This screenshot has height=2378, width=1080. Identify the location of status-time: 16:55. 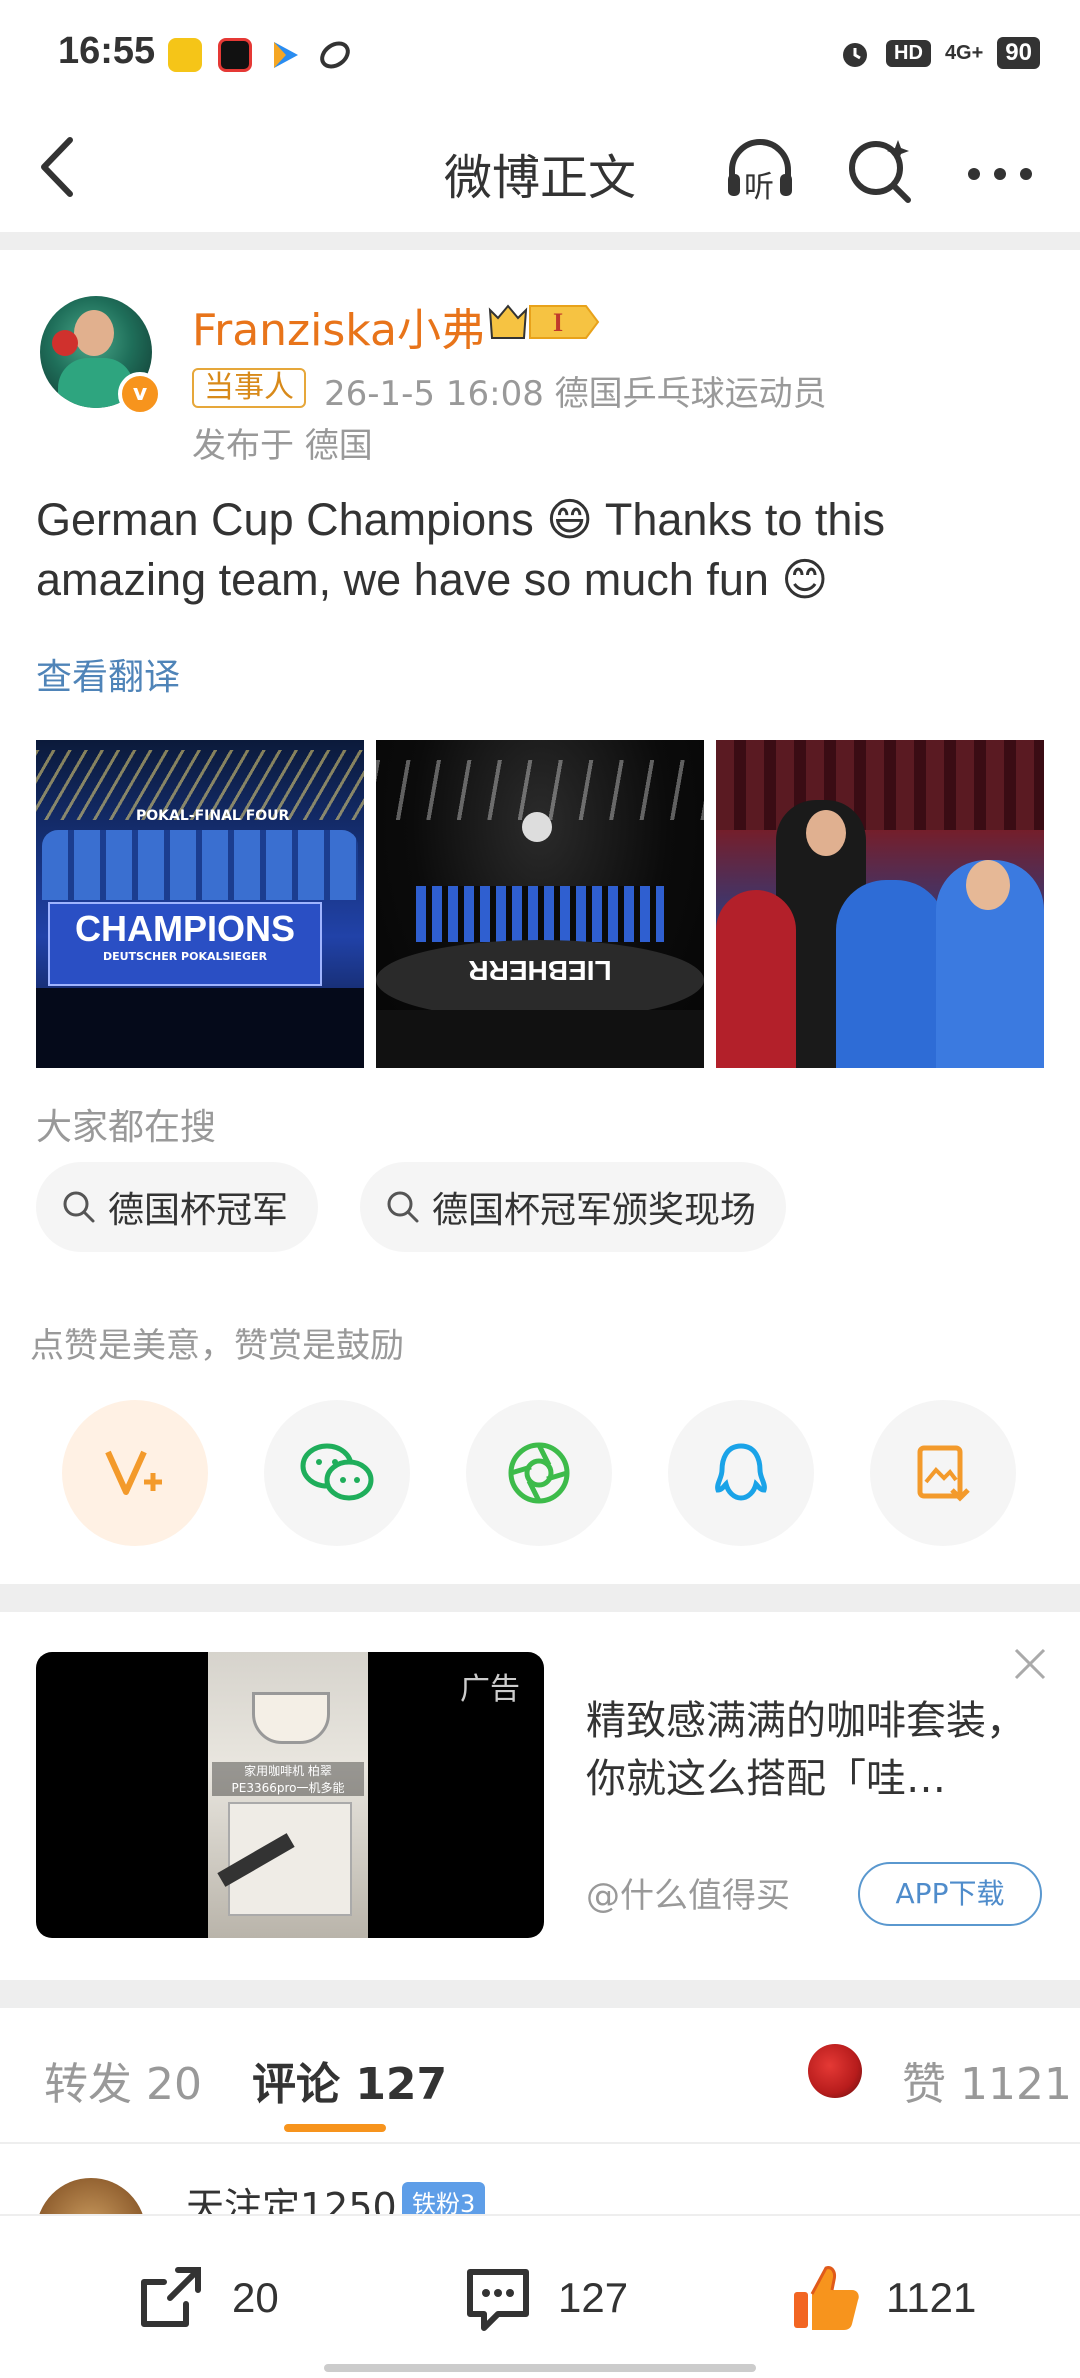
(107, 51).